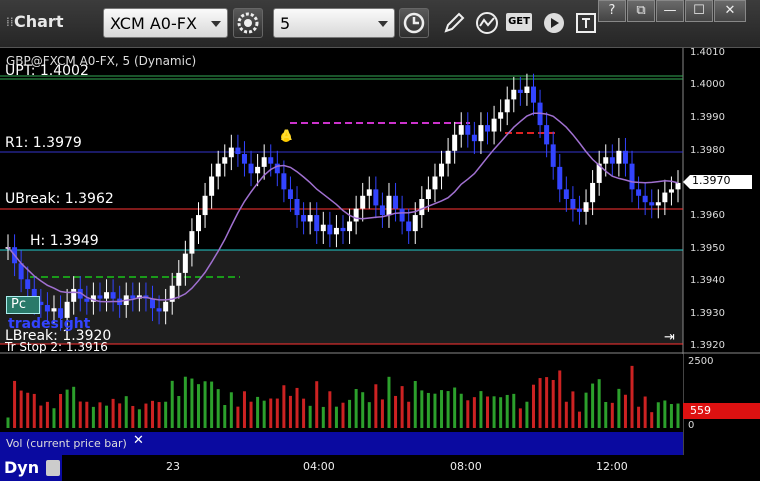 The image size is (760, 481). Describe the element at coordinates (53, 468) in the screenshot. I see `lock-icon` at that location.